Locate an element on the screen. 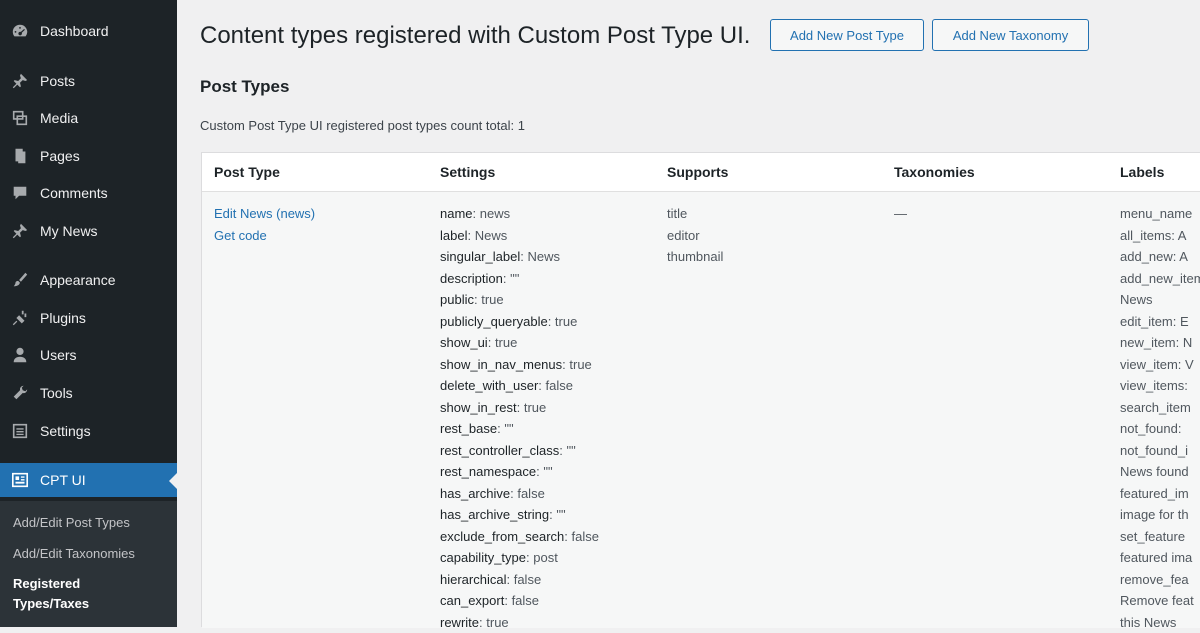 The width and height of the screenshot is (1200, 633). add-new-taxonomy-button: Add New Taxonomy is located at coordinates (1010, 35).